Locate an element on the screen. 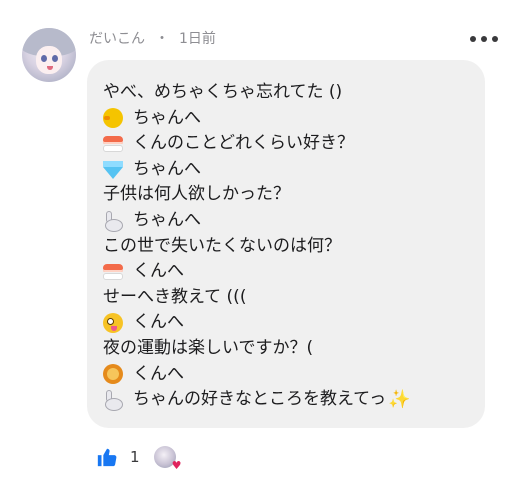 The height and width of the screenshot is (479, 512). zany-face-icon is located at coordinates (113, 323).